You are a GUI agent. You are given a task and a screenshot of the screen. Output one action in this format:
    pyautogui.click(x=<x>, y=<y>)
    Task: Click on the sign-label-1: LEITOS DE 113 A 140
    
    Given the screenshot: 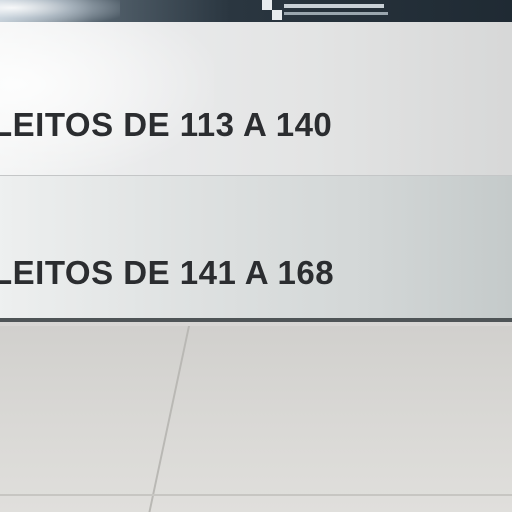 What is the action you would take?
    pyautogui.click(x=166, y=124)
    